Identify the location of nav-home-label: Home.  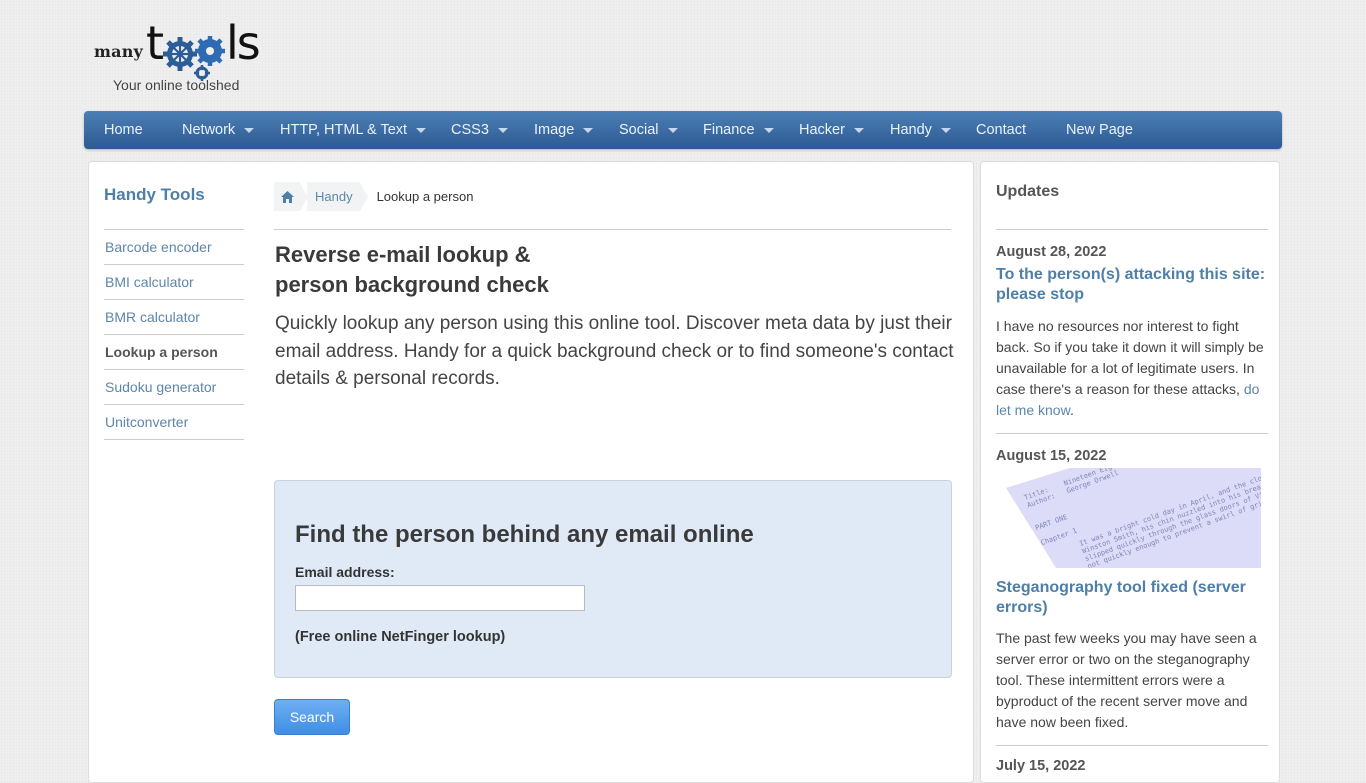
(123, 130).